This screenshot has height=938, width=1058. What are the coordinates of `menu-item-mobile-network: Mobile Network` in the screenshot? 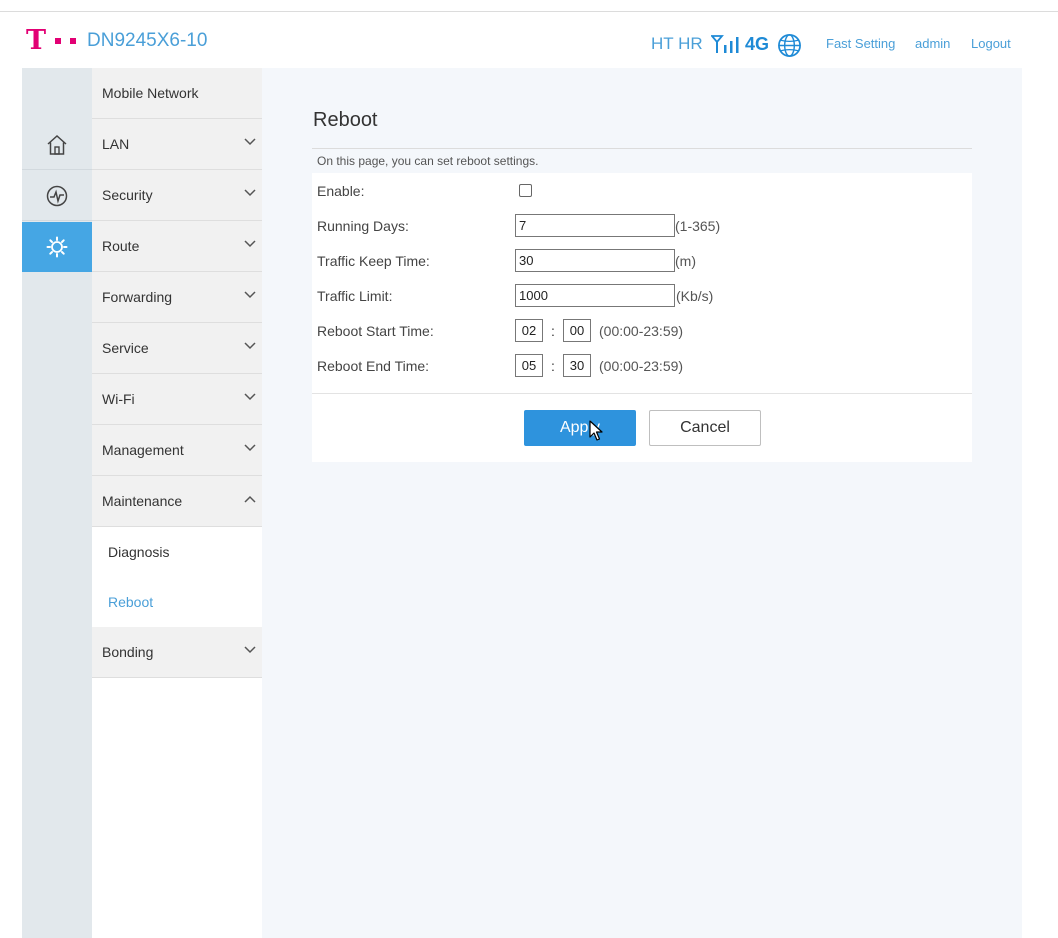 It's located at (177, 93).